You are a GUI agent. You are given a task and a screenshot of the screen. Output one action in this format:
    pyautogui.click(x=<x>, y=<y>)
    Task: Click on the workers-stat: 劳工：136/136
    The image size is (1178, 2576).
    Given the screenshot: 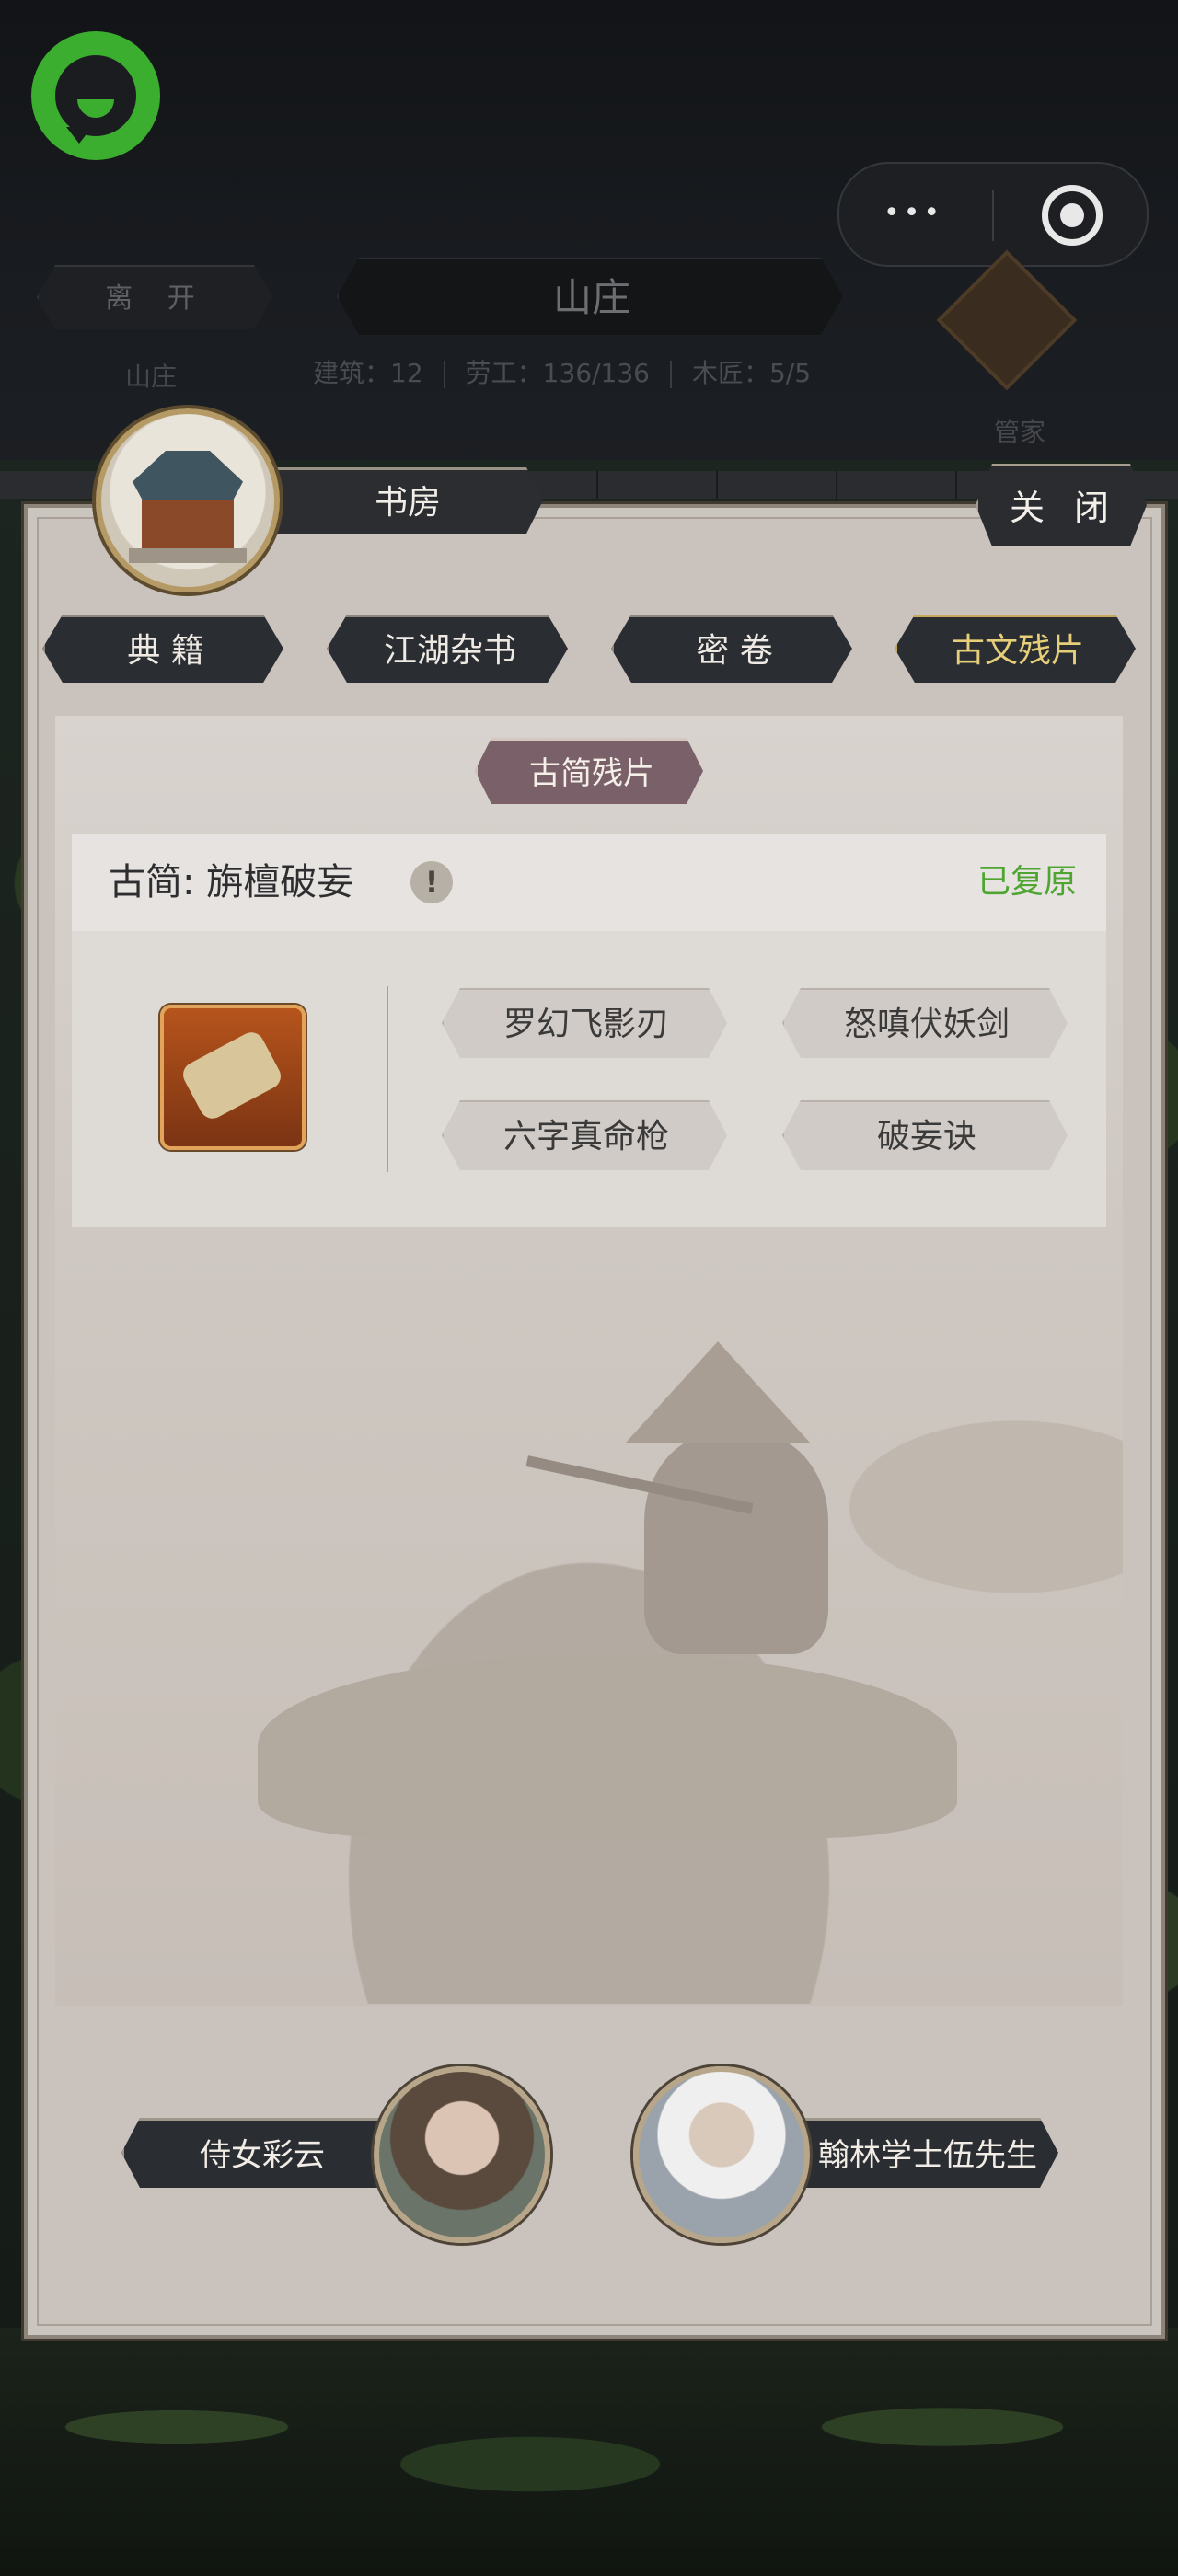 What is the action you would take?
    pyautogui.click(x=557, y=373)
    